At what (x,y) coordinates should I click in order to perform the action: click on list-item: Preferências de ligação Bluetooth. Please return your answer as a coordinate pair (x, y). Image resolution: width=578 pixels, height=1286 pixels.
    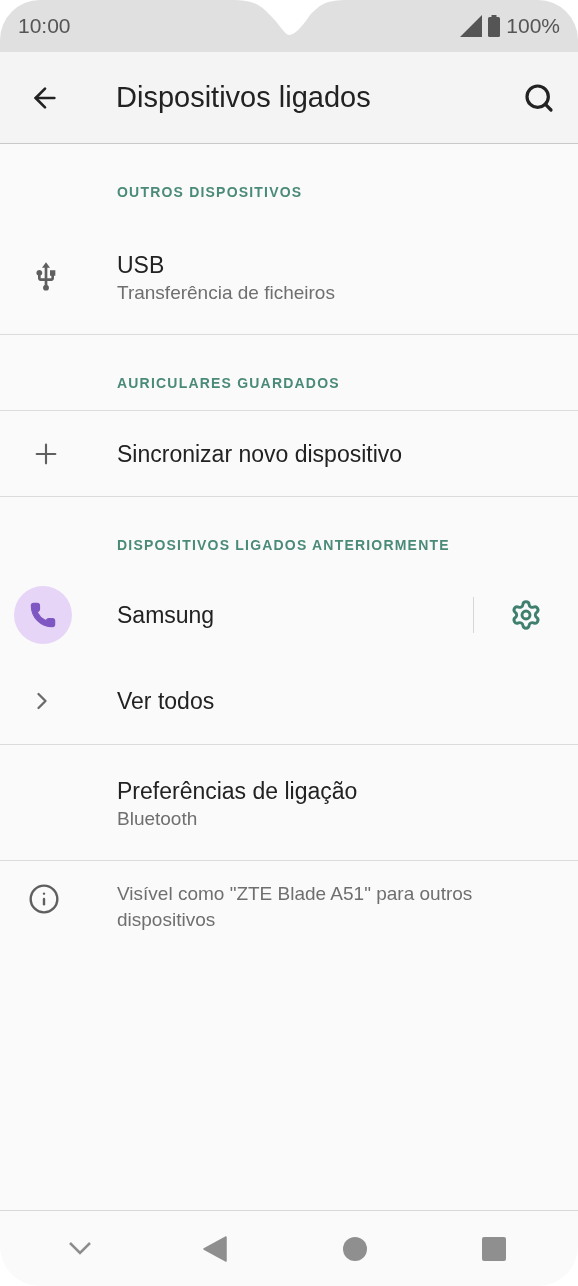
    Looking at the image, I should click on (289, 803).